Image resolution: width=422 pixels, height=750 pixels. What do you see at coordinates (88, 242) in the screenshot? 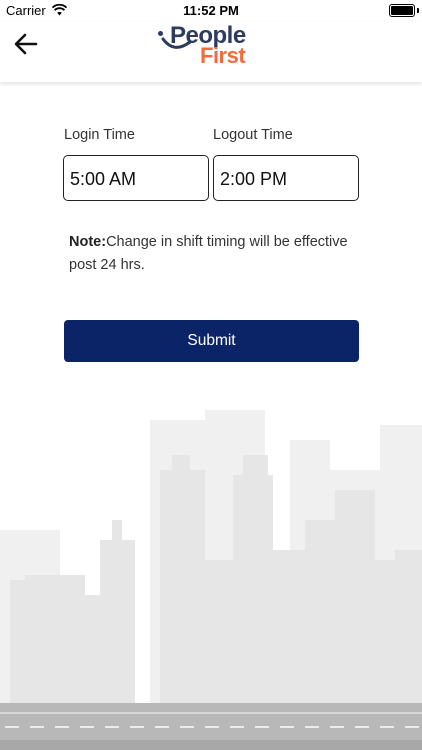
I see `note-prefix: Note:` at bounding box center [88, 242].